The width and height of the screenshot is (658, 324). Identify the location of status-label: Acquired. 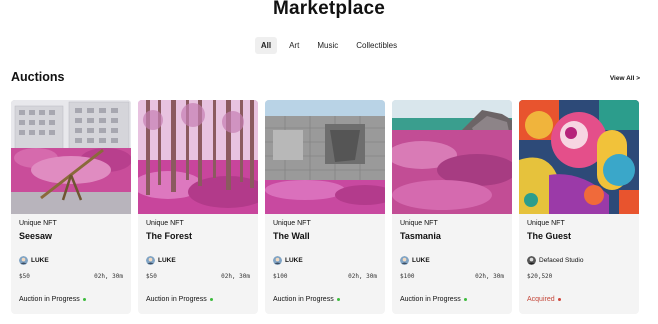
(541, 299).